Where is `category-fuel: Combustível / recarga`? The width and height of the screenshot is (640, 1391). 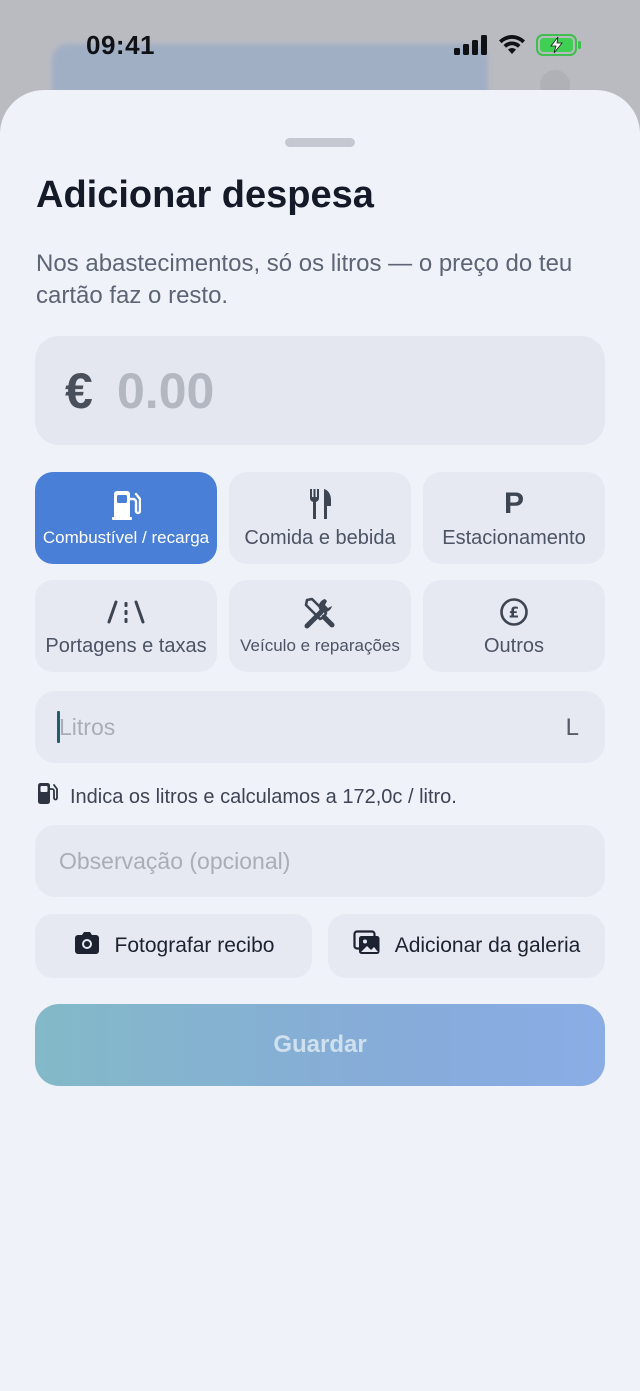 category-fuel: Combustível / recarga is located at coordinates (126, 518).